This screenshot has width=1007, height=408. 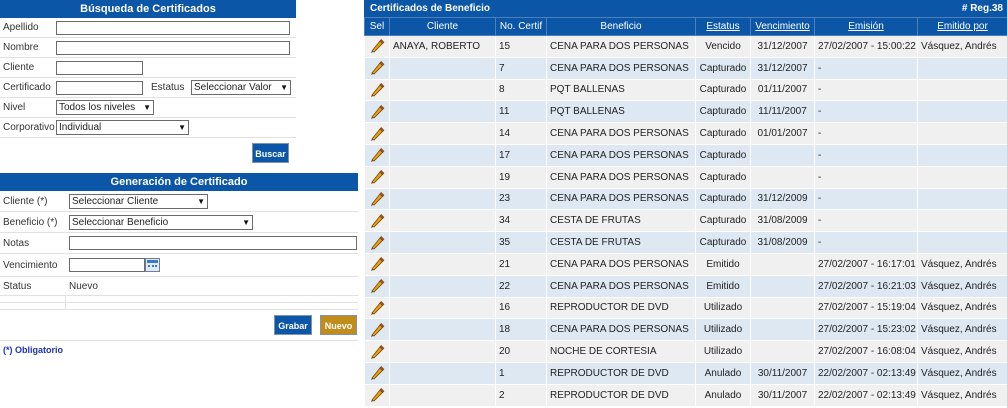 I want to click on calendar-icon, so click(x=152, y=265).